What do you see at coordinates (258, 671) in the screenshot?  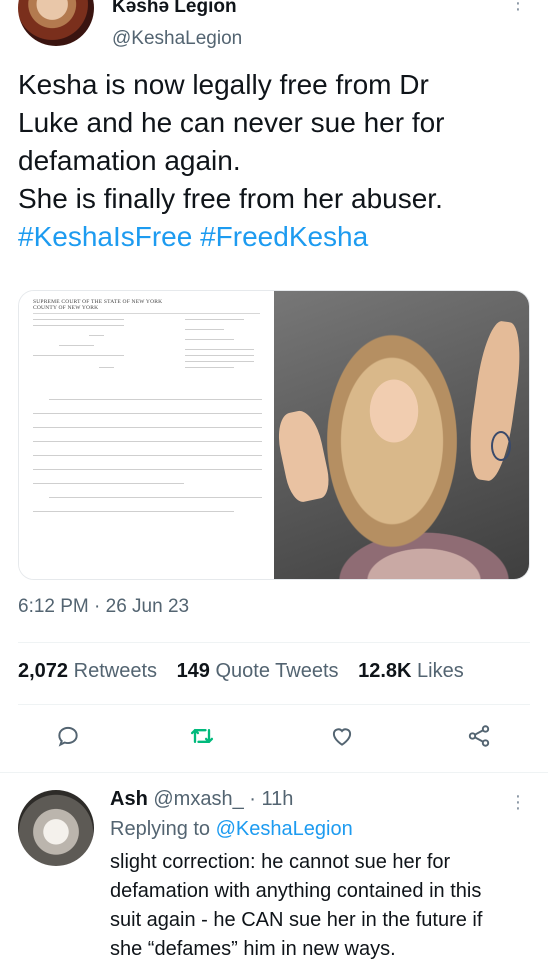 I see `quote-tweets-stat: 149 Quote Tweets` at bounding box center [258, 671].